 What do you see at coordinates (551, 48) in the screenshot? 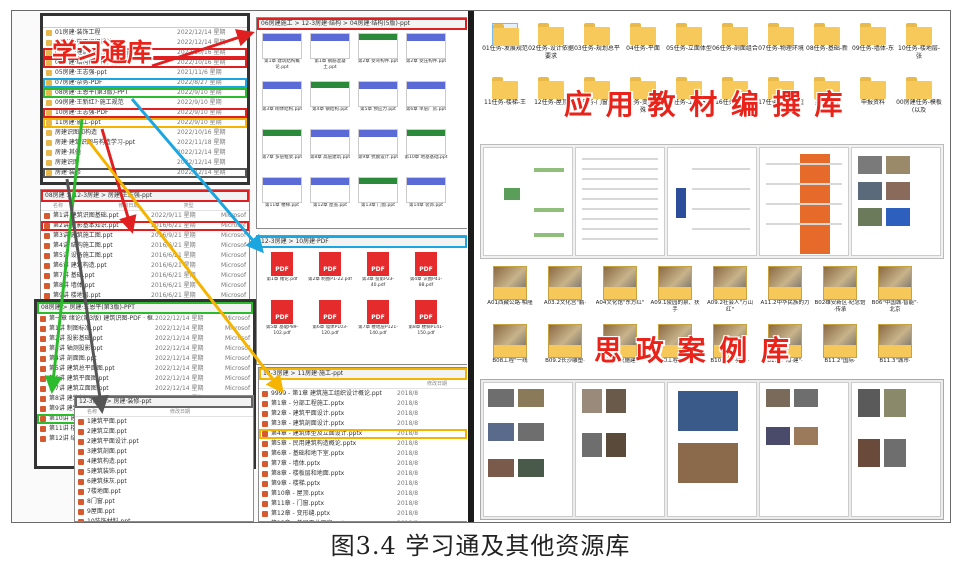
I see `textbook-folder: 02任务-设计依据要求` at bounding box center [551, 48].